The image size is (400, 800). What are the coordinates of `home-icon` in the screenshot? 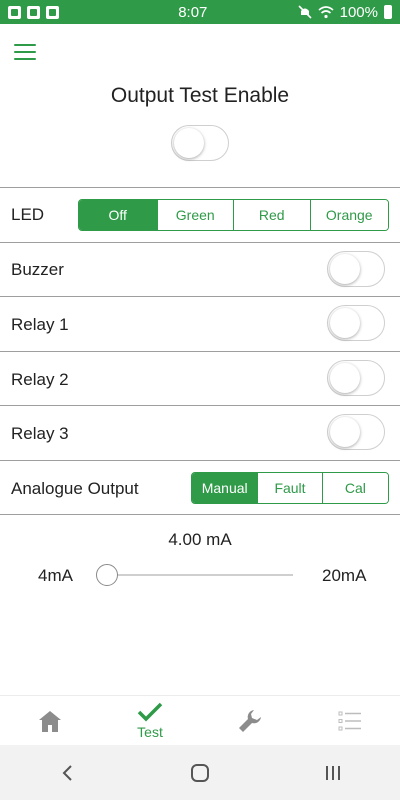 It's located at (50, 721).